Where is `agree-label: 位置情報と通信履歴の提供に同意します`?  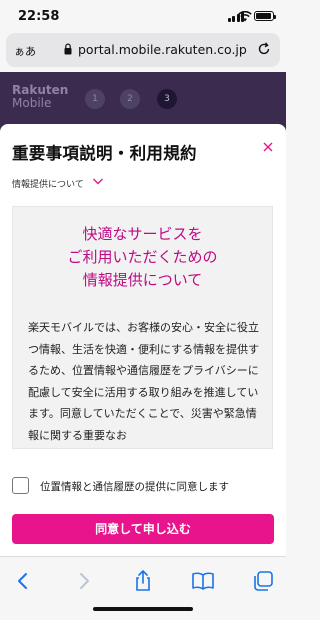
agree-label: 位置情報と通信履歴の提供に同意します is located at coordinates (134, 486).